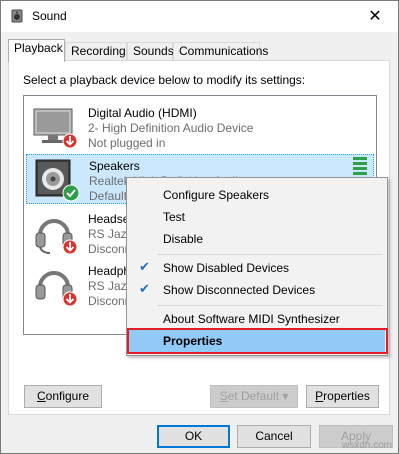 This screenshot has width=399, height=454. I want to click on cancel-button: Cancel, so click(274, 436).